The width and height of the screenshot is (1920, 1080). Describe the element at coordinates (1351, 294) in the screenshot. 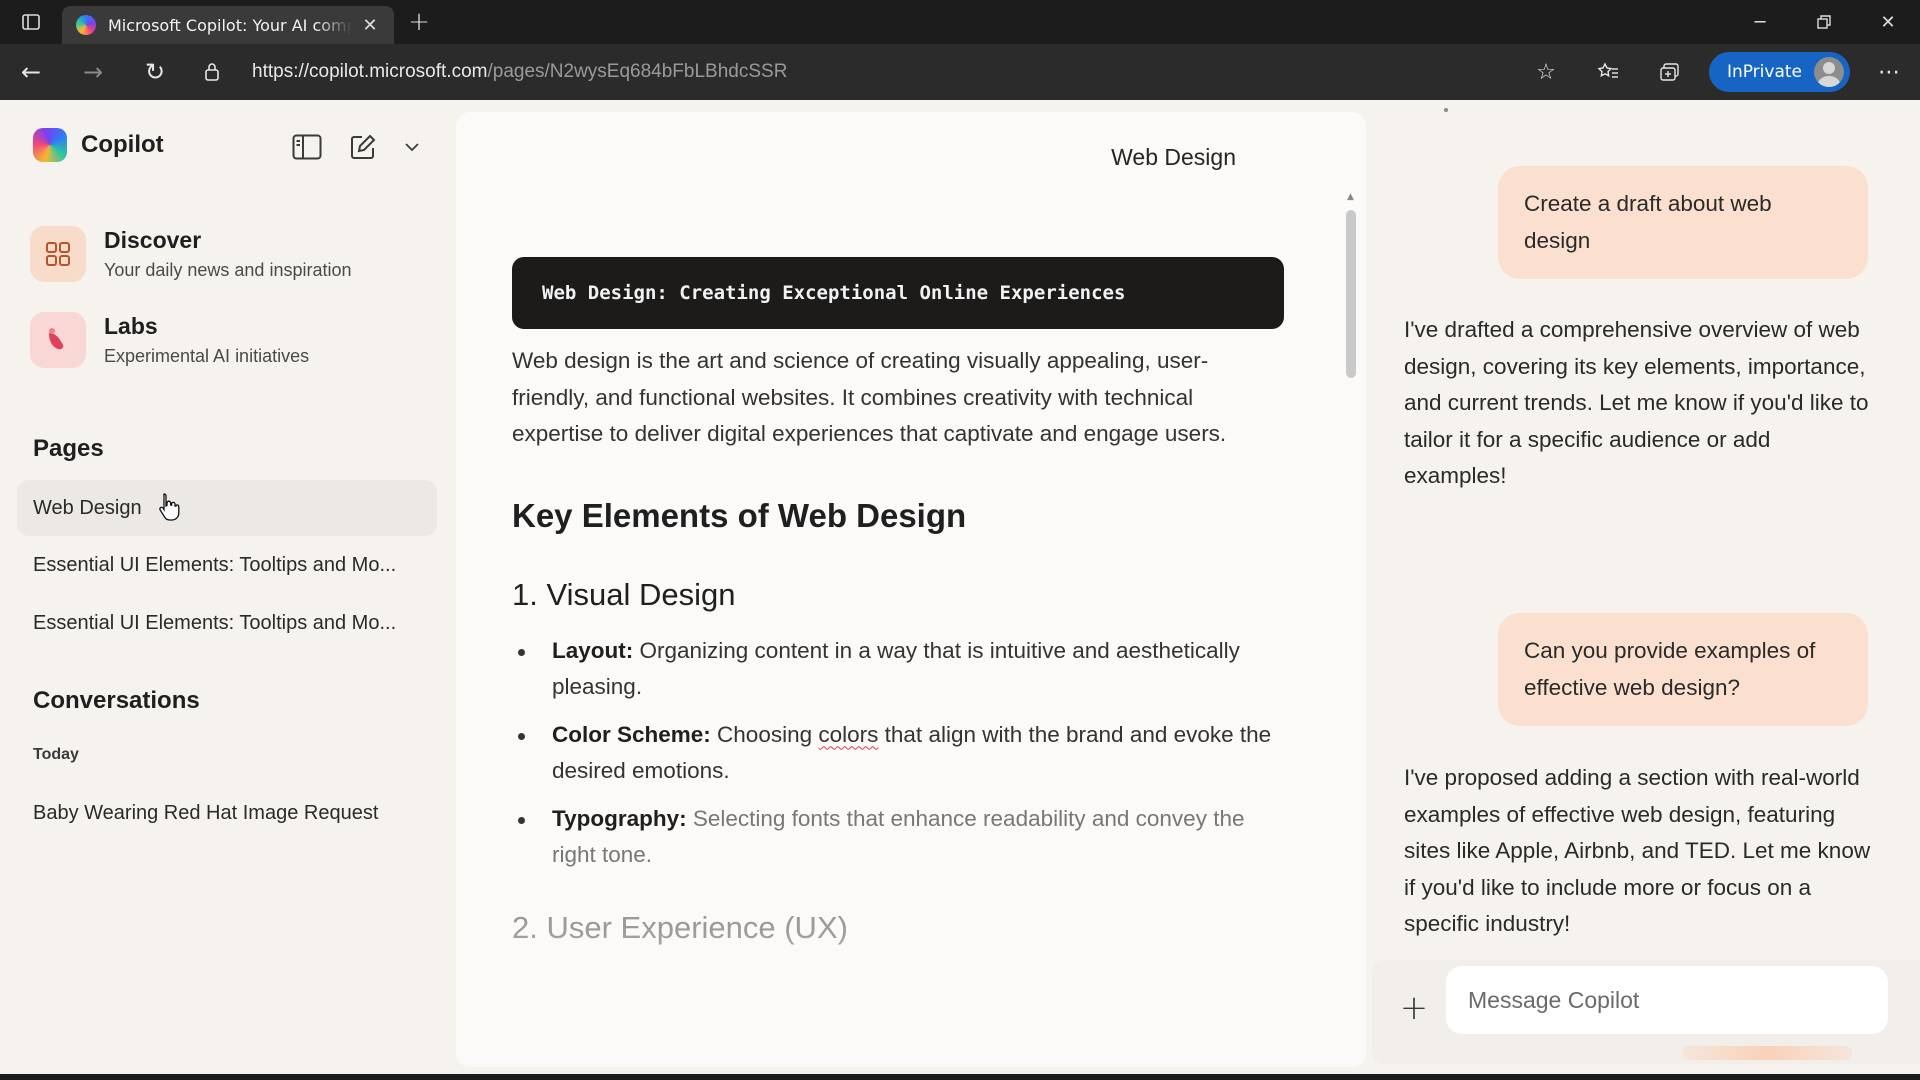

I see `scrollbar-thumb` at that location.